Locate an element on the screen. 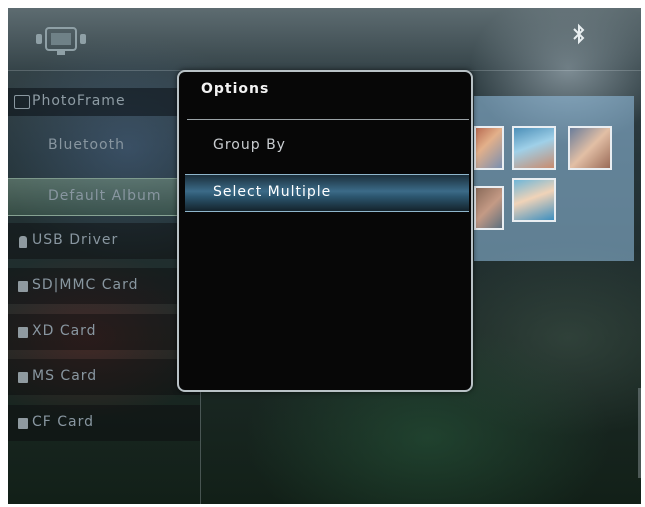 This screenshot has height=507, width=645. scrollbar is located at coordinates (639, 433).